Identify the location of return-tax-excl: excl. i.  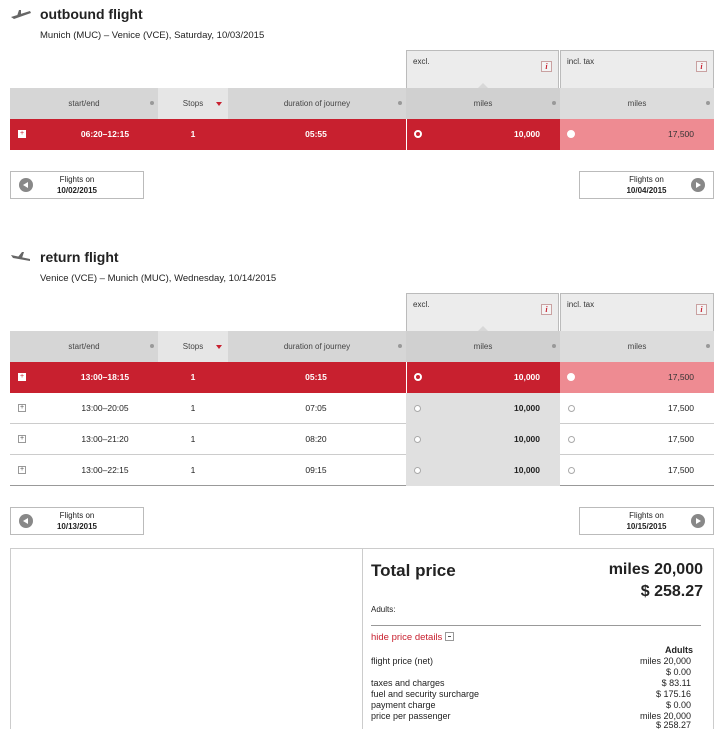
(482, 312).